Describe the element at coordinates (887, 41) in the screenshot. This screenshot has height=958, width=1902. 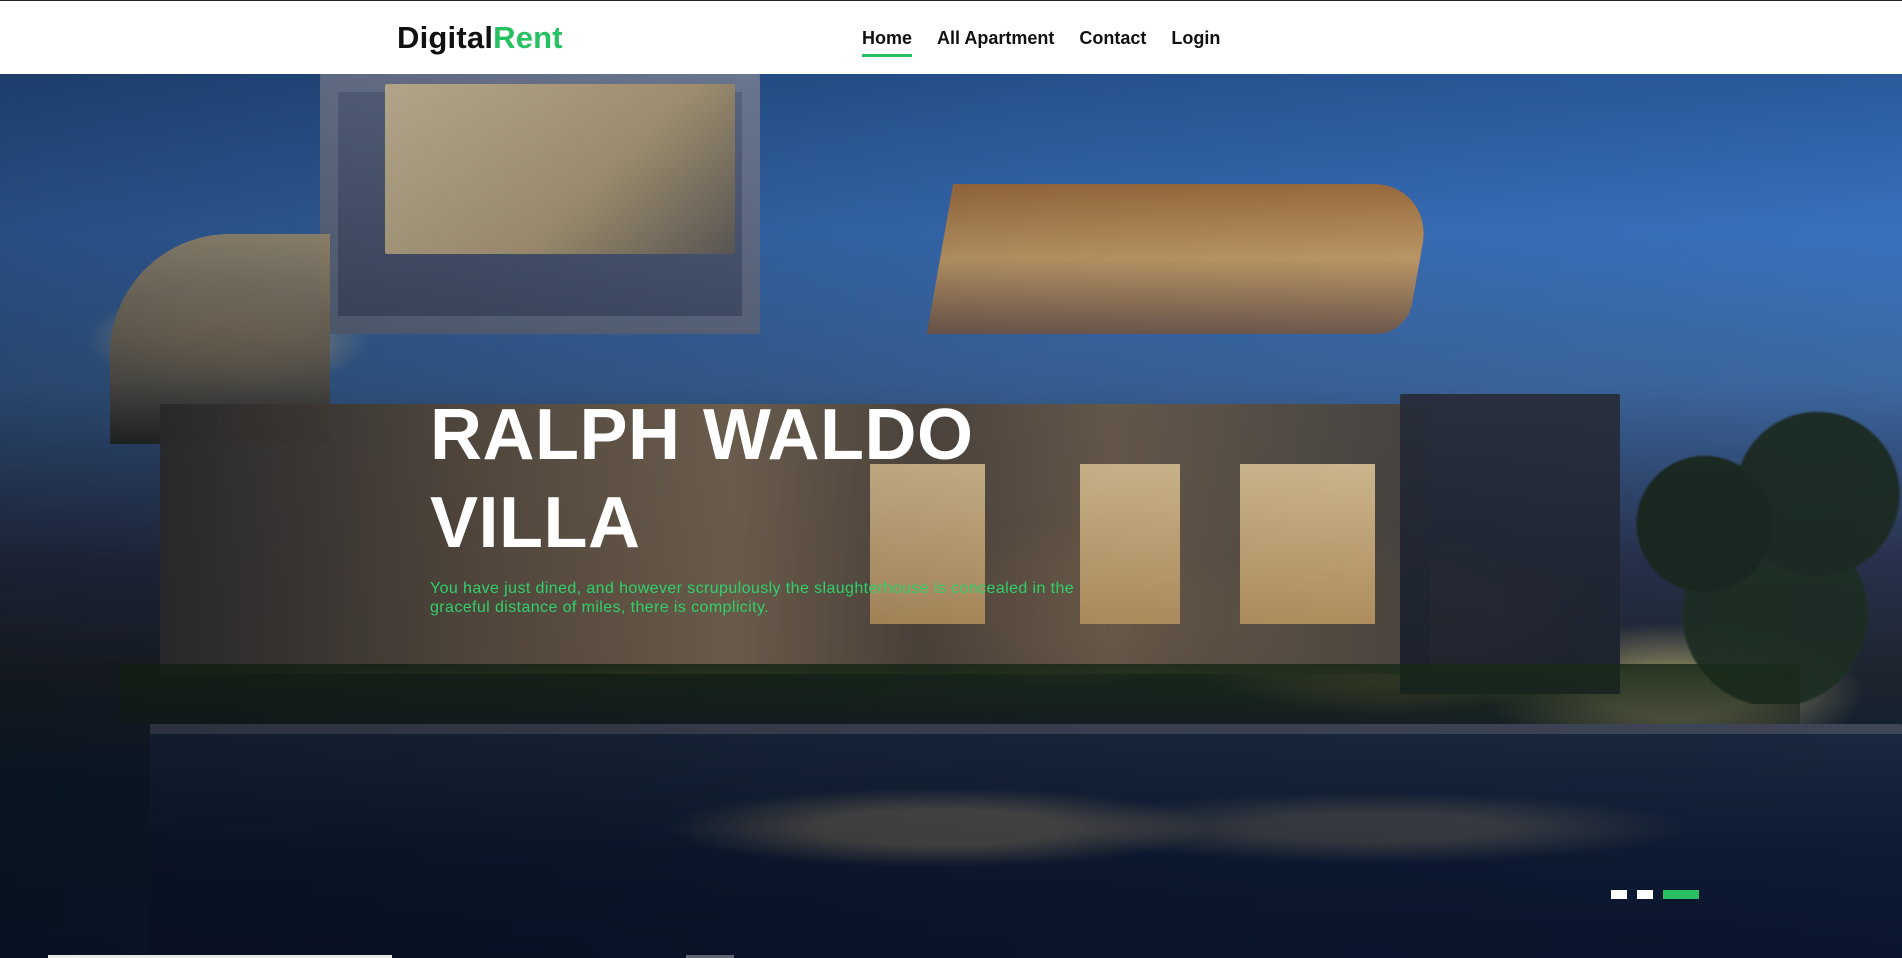
I see `nav-item-home: Home` at that location.